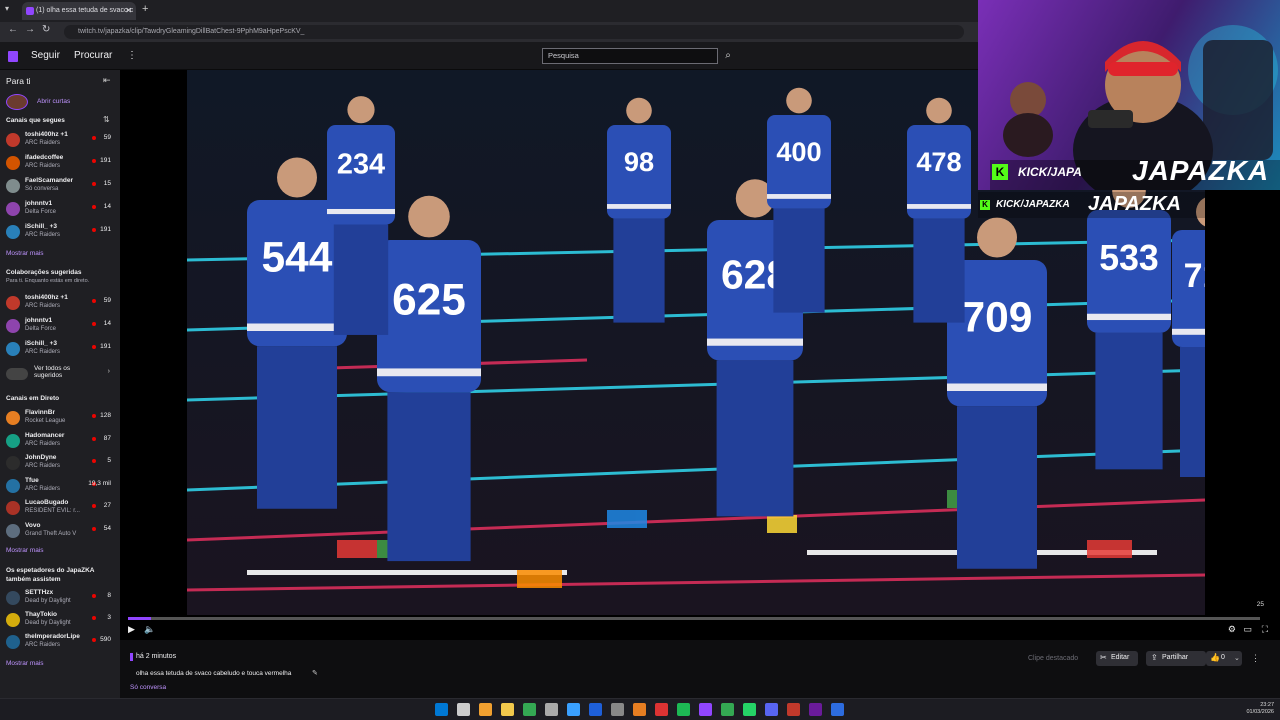  I want to click on reload-icon: ↻, so click(46, 29).